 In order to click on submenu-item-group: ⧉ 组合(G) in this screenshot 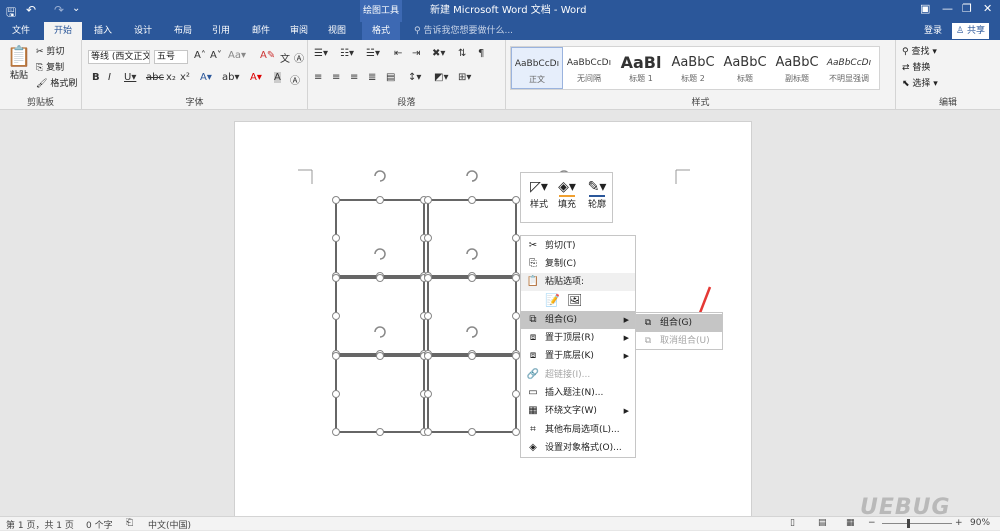, I will do `click(679, 323)`.